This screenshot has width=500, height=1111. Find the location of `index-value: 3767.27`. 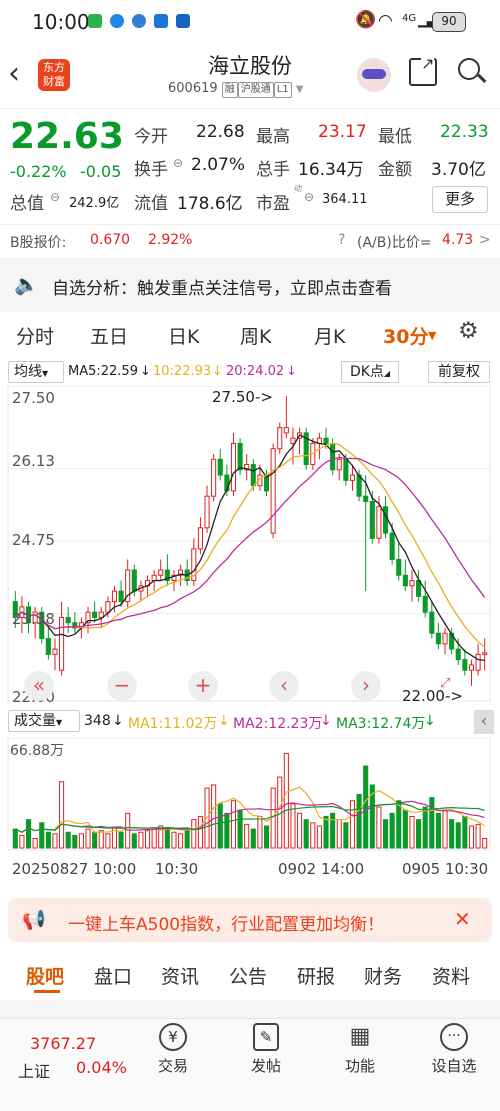

index-value: 3767.27 is located at coordinates (63, 1043).